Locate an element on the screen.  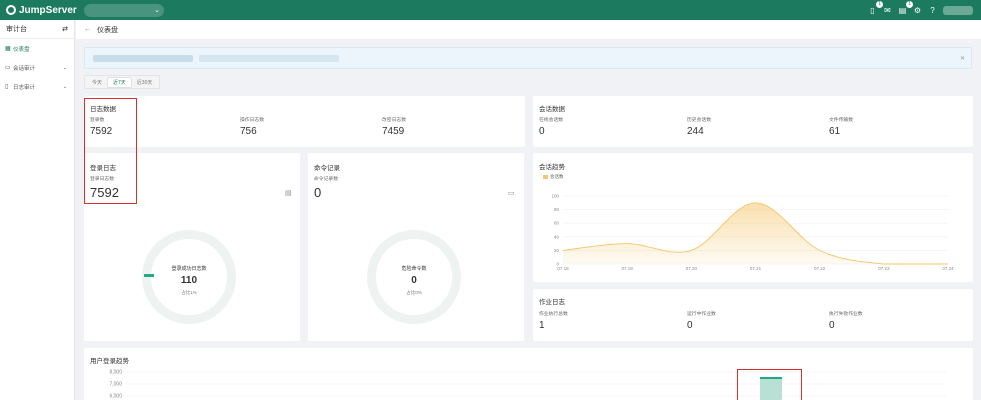
series-area-session-count is located at coordinates (755, 233).